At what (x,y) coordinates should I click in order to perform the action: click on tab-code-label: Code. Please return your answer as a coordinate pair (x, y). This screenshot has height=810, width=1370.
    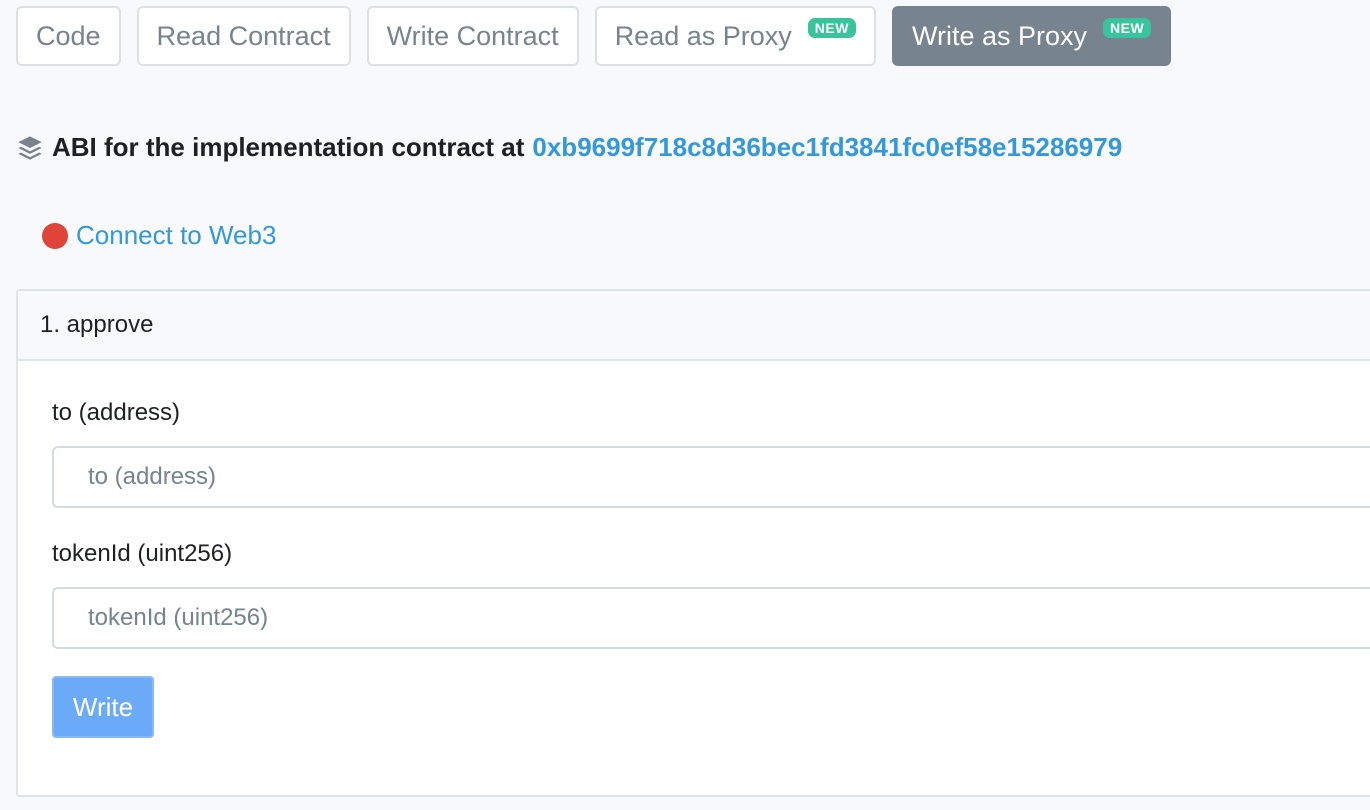
    Looking at the image, I should click on (68, 35).